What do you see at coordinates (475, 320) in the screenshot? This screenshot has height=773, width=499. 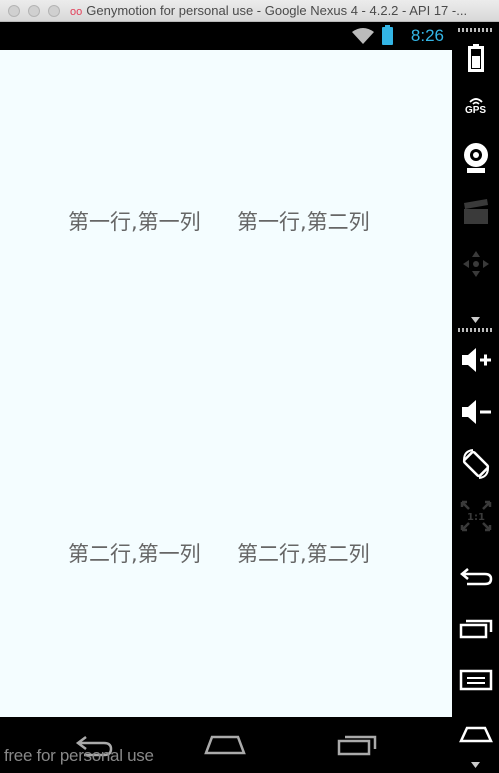 I see `chevron-down-icon` at bounding box center [475, 320].